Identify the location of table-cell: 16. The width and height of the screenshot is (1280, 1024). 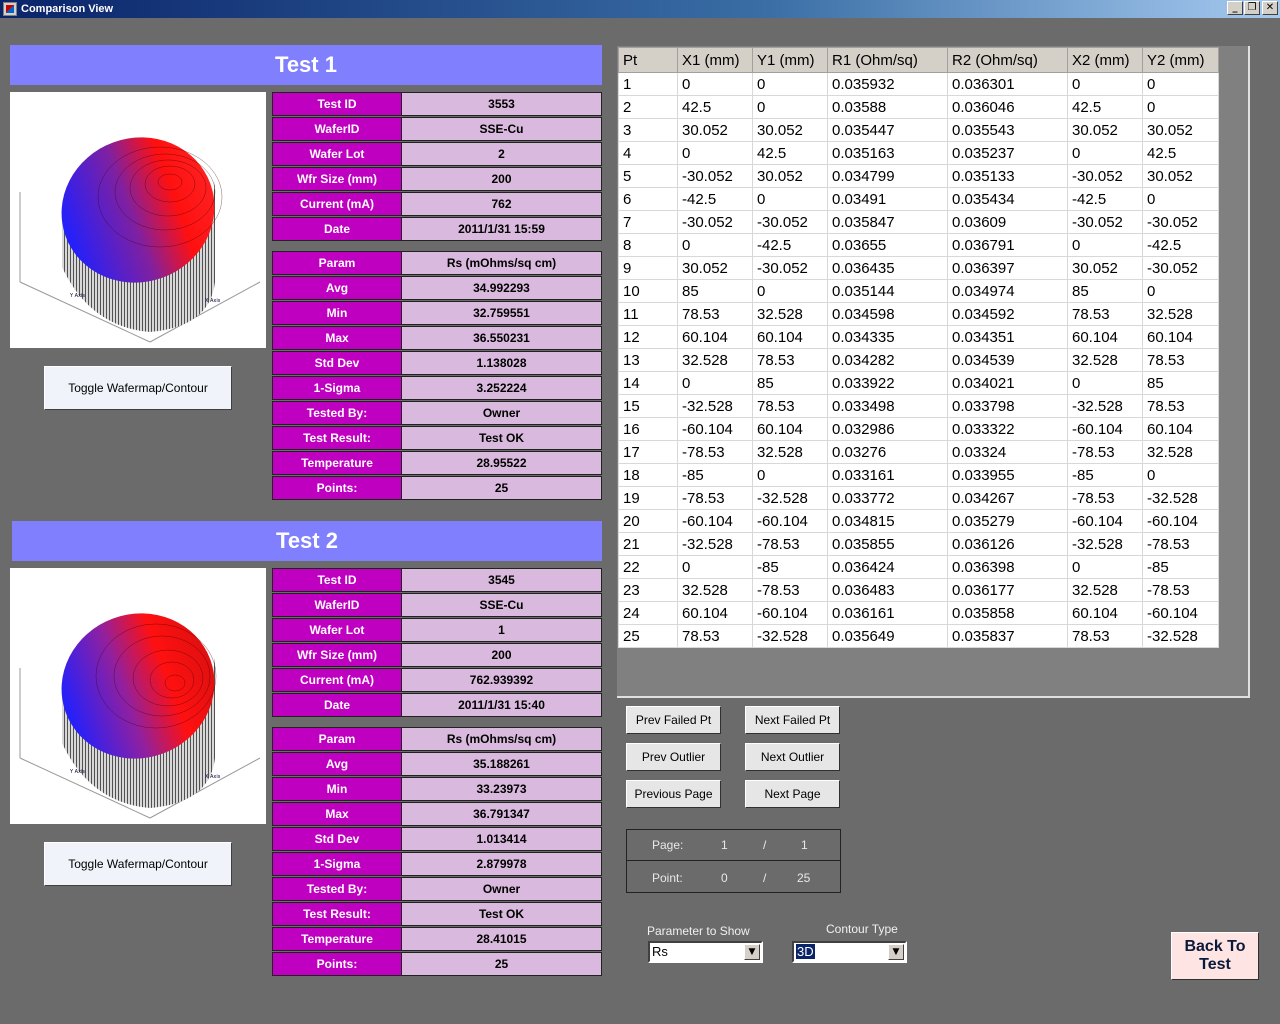
(648, 429).